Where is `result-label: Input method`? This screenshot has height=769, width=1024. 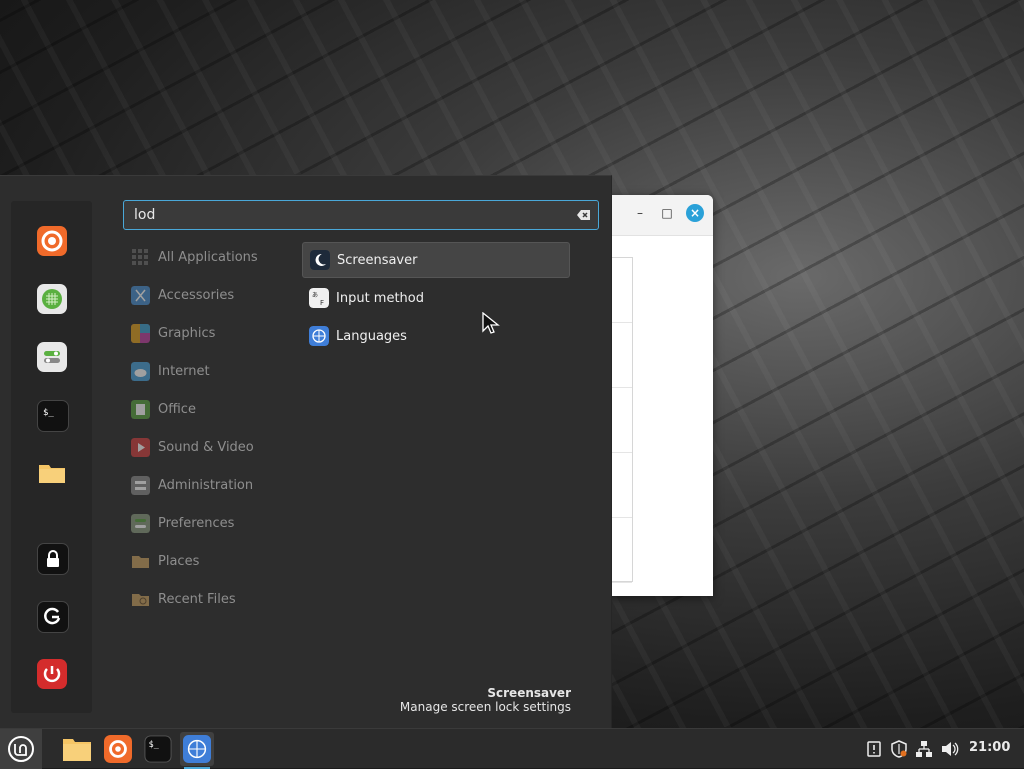
result-label: Input method is located at coordinates (380, 298).